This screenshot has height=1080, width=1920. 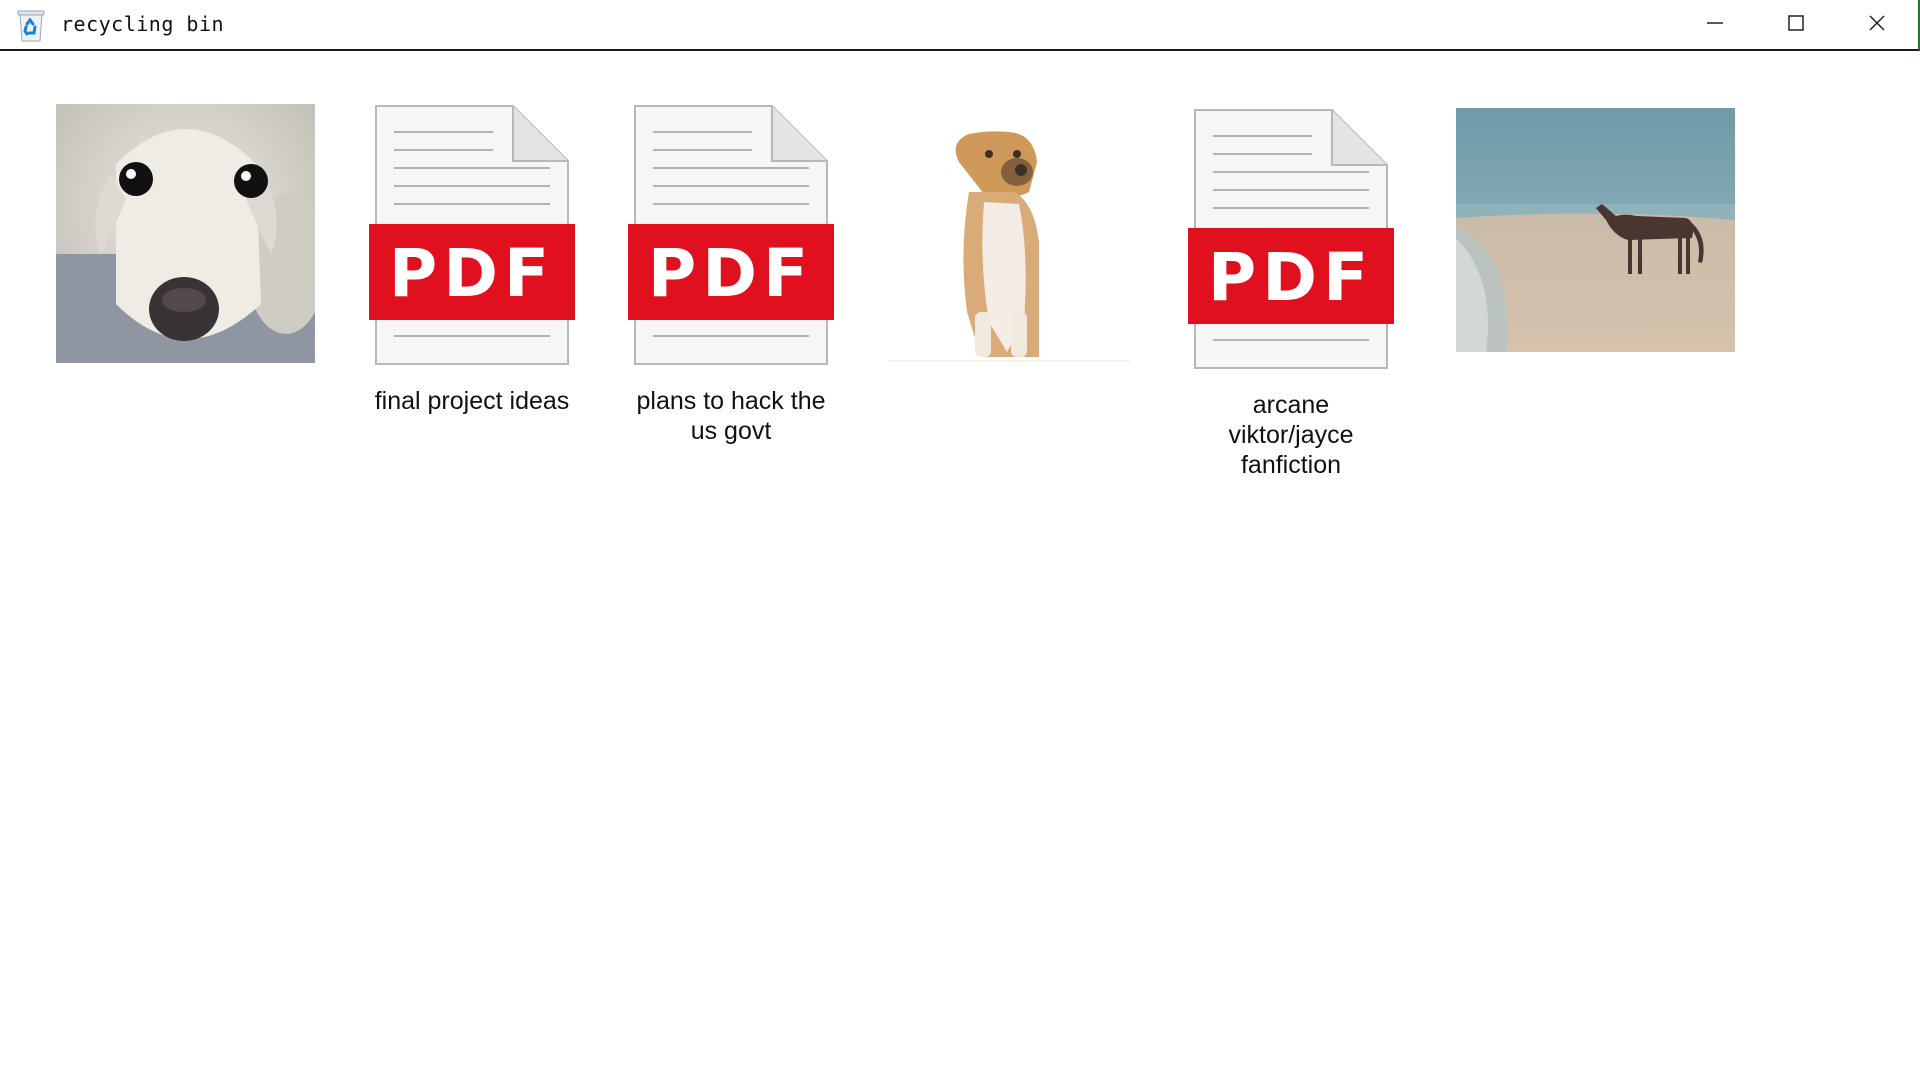 I want to click on file-item-pdf-arcane-fanfiction: PDF arcane viktor/jayce fanfiction, so click(x=1291, y=293).